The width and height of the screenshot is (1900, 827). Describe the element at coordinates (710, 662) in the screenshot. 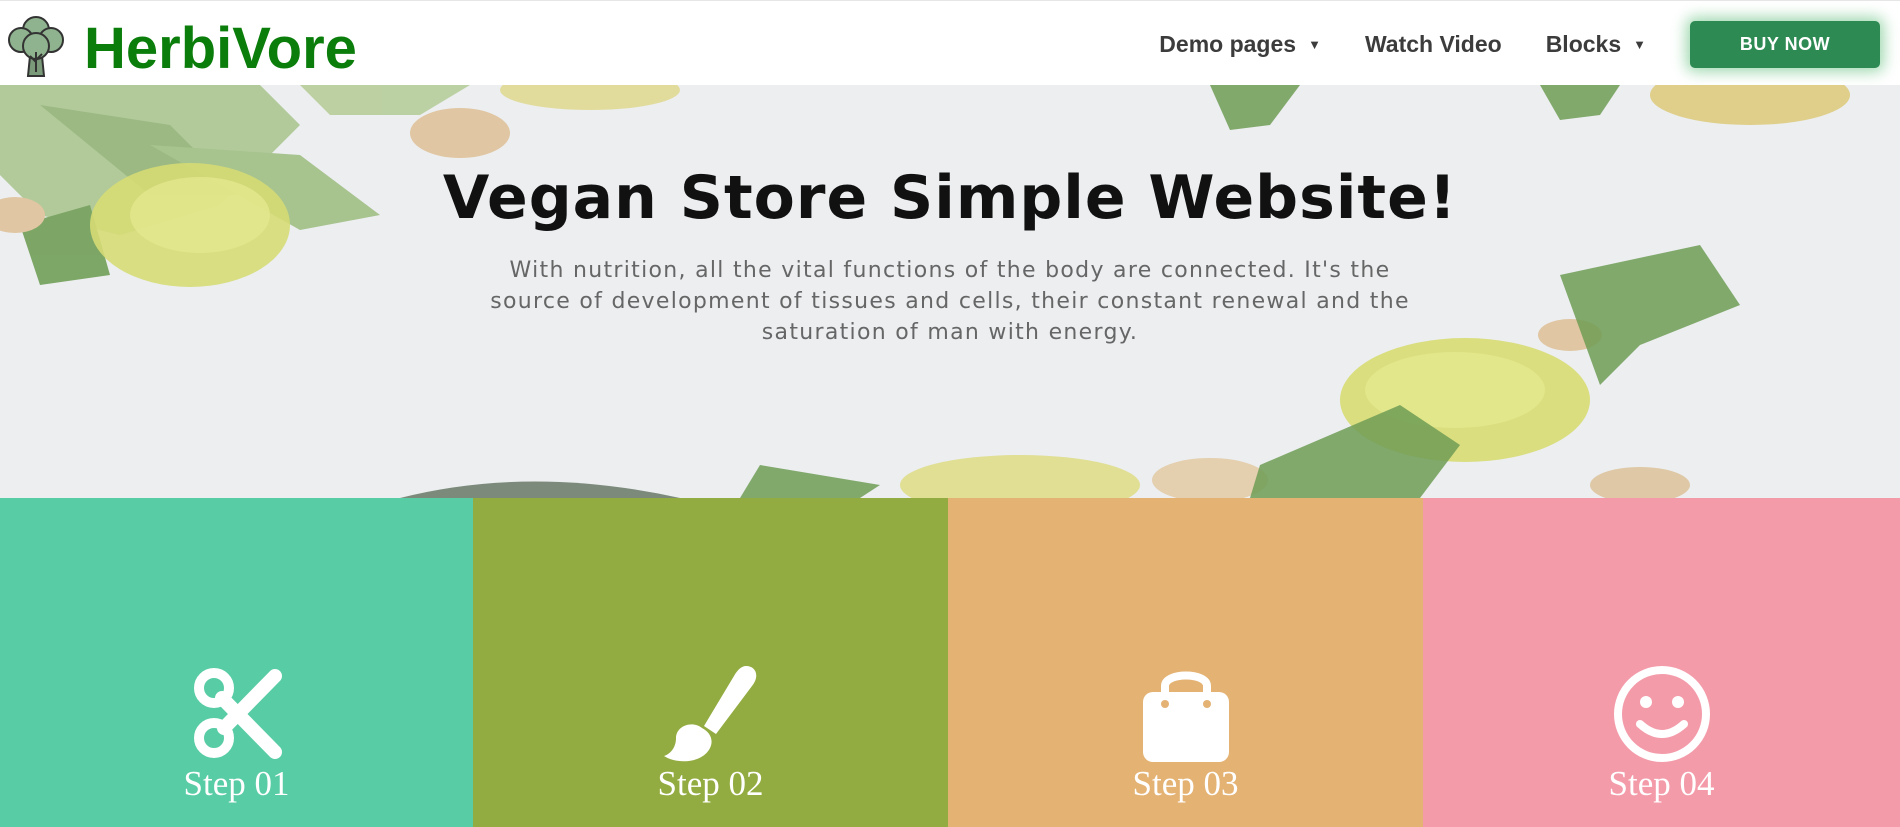

I see `step-02-card: Step 02` at that location.